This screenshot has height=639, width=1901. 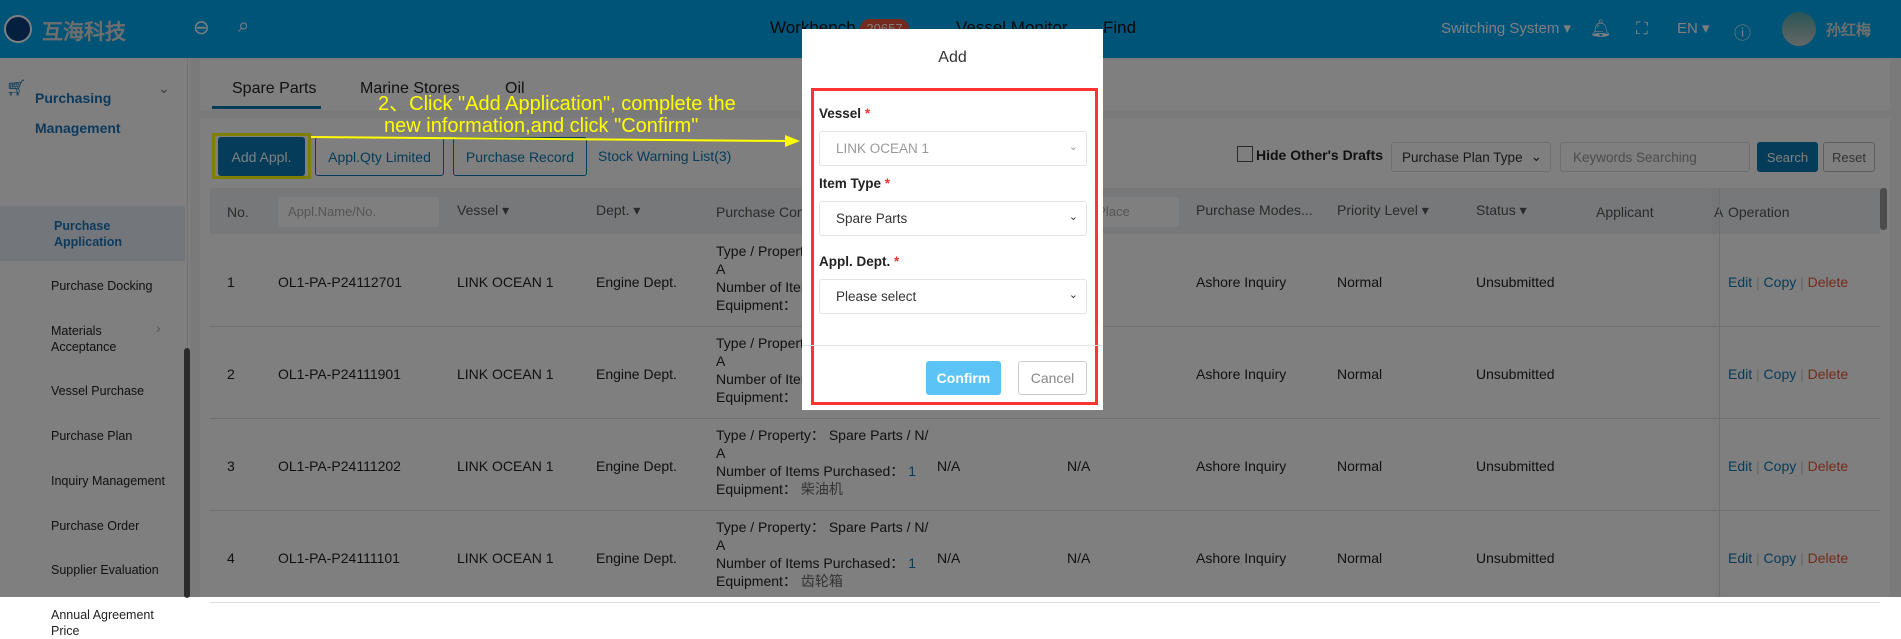 What do you see at coordinates (1052, 378) in the screenshot?
I see `cancel-button: Cancel` at bounding box center [1052, 378].